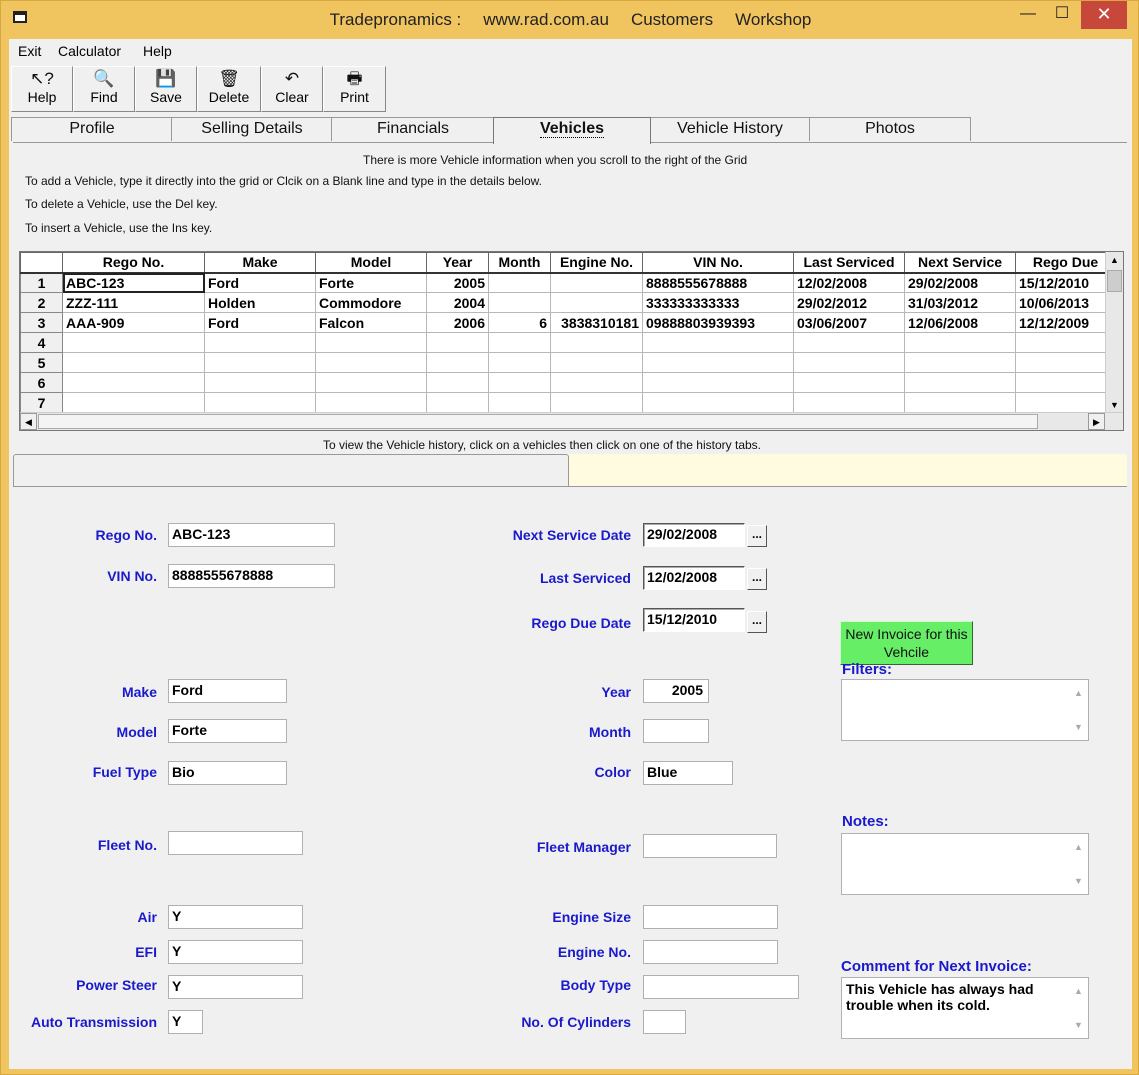 The width and height of the screenshot is (1139, 1075). What do you see at coordinates (235, 987) in the screenshot?
I see `power-steer-input: Y` at bounding box center [235, 987].